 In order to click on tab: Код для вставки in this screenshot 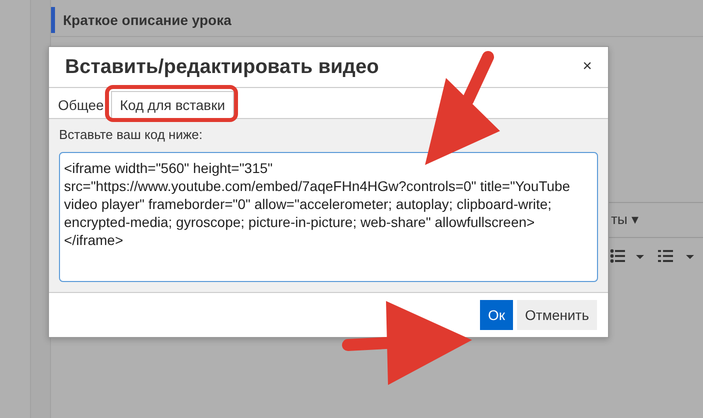, I will do `click(172, 105)`.